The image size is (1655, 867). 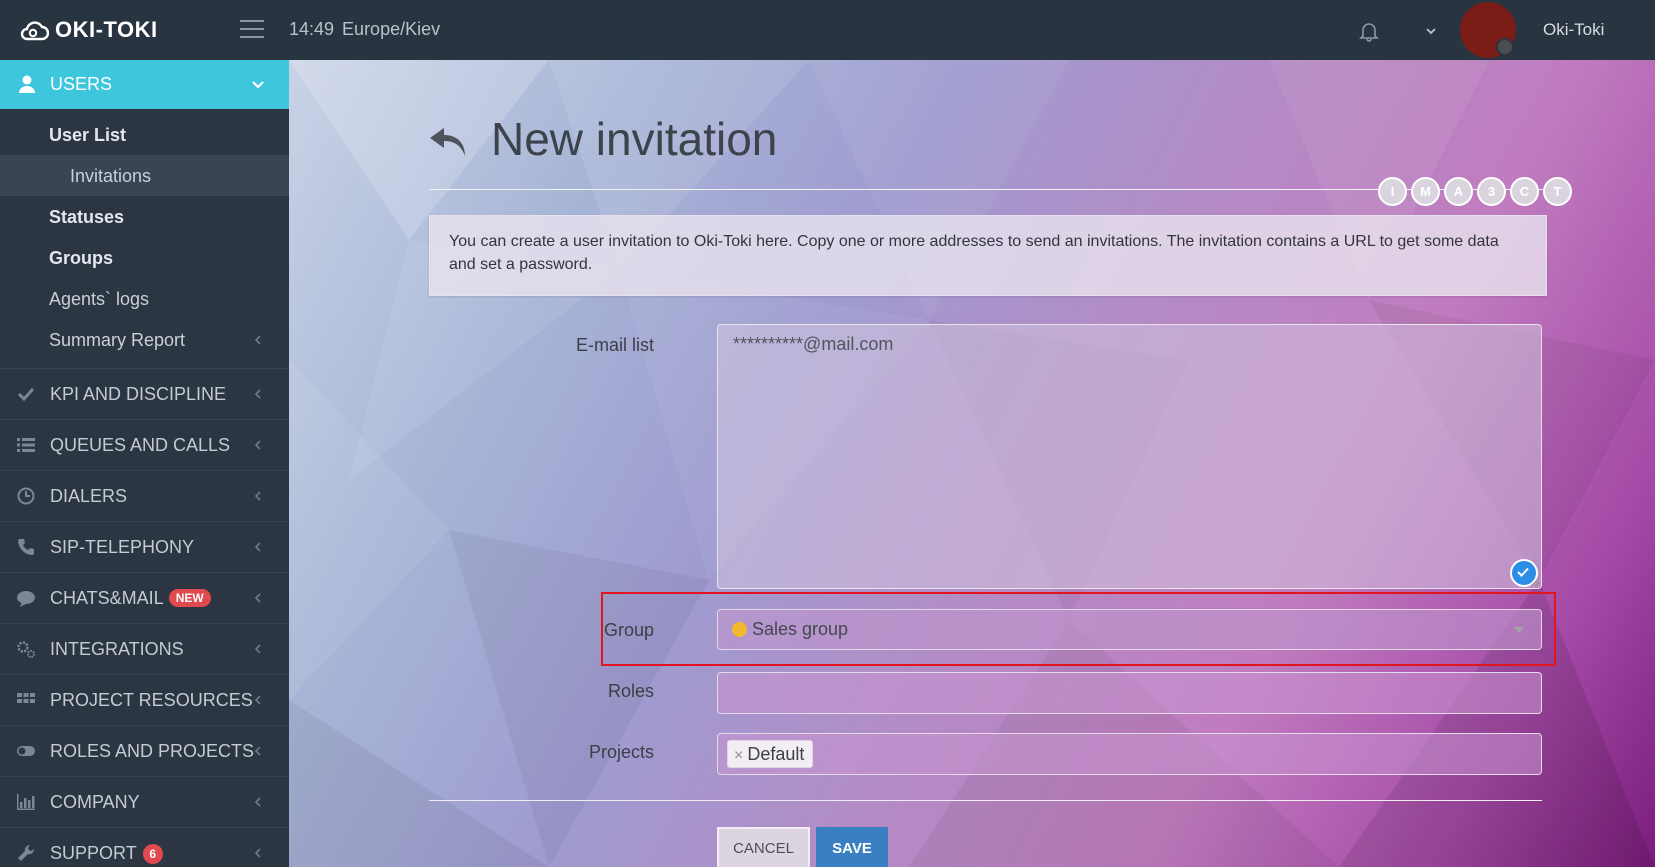 I want to click on step-chips: I M A 3 C T, so click(x=1475, y=191).